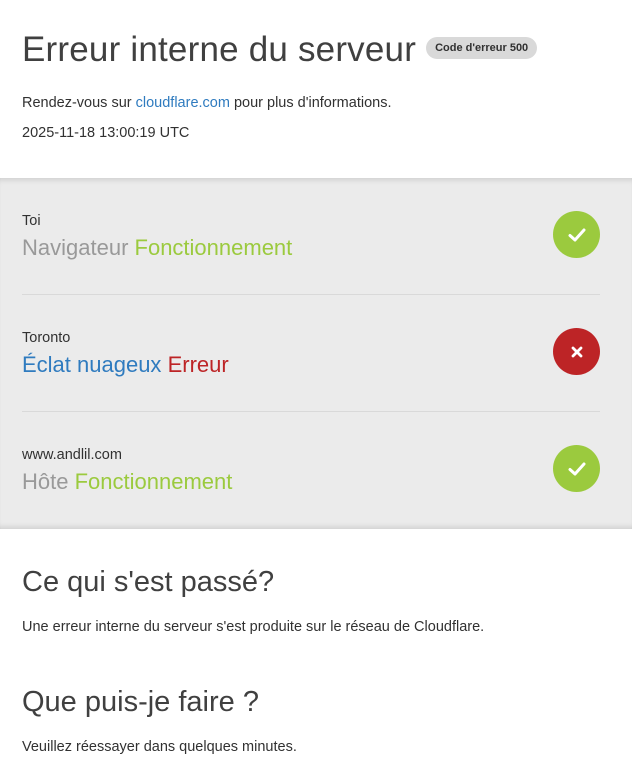  I want to click on page-title: Erreur interne du serveur, so click(219, 49).